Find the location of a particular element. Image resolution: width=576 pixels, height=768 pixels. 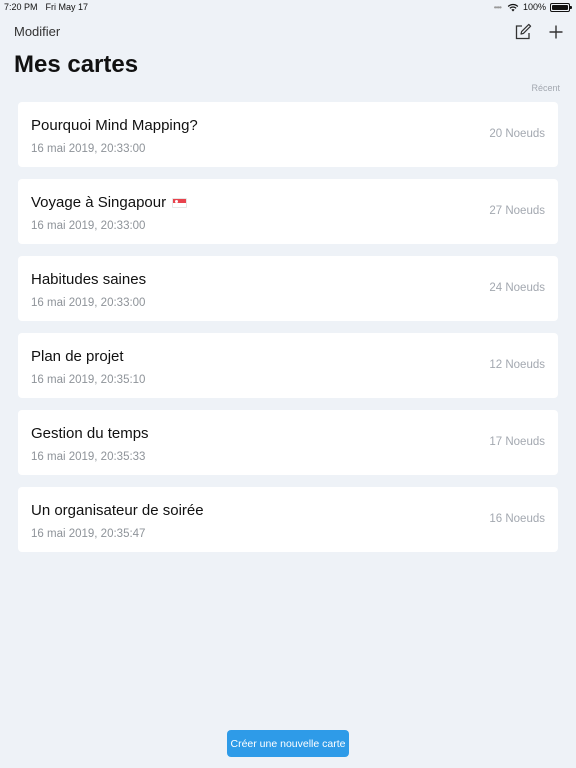

create-map-button: Créer une nouvelle carte is located at coordinates (288, 743).